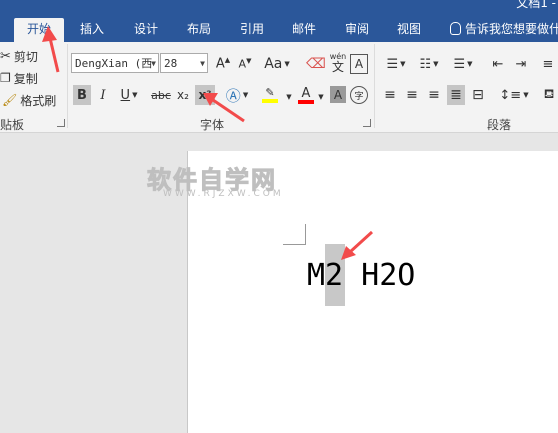 Image resolution: width=558 pixels, height=433 pixels. I want to click on arrow-to-superscript, so click(224, 108).